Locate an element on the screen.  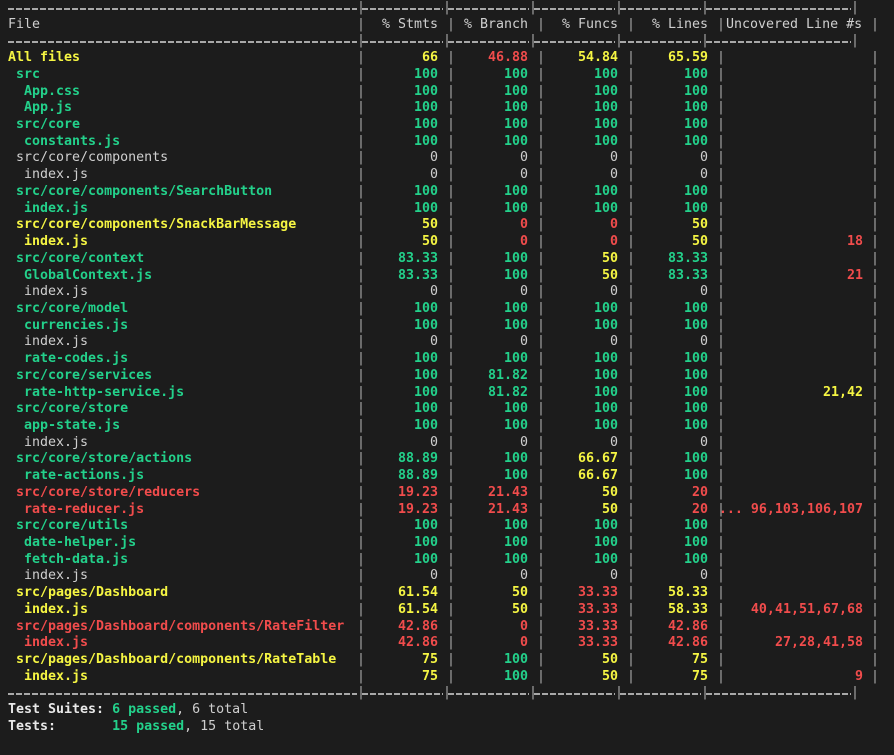
table-row: index.js 42.86 0 33.33 42.86 27,28,41,58 is located at coordinates (447, 643).